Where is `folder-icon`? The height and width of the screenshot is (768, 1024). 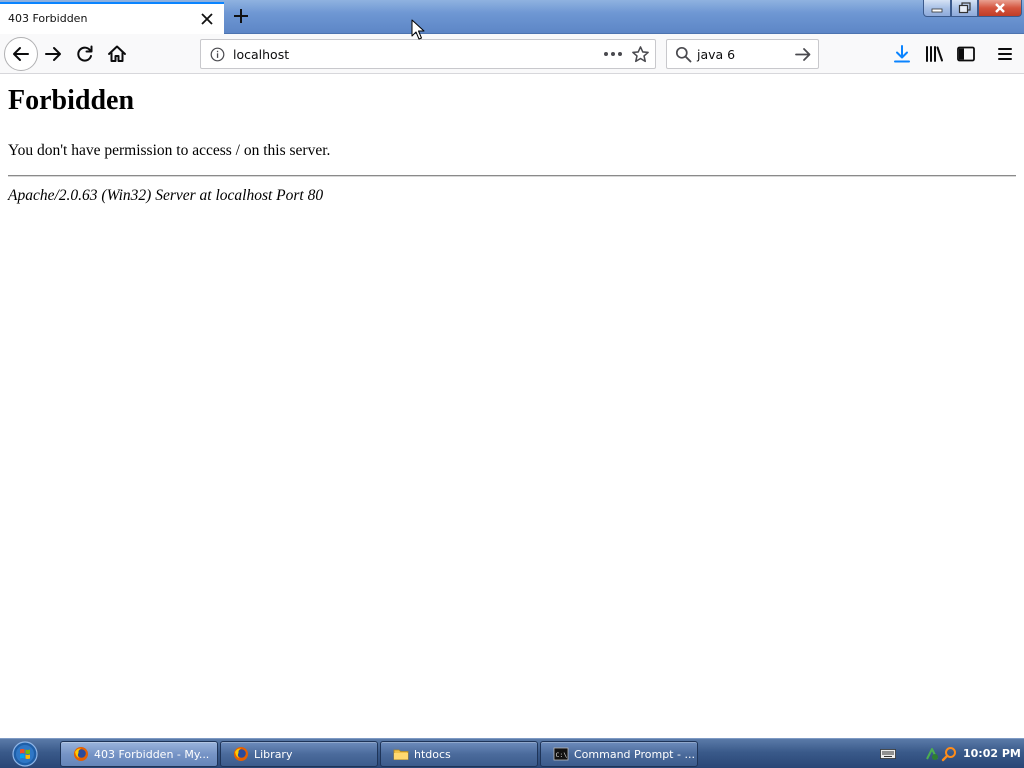
folder-icon is located at coordinates (401, 754).